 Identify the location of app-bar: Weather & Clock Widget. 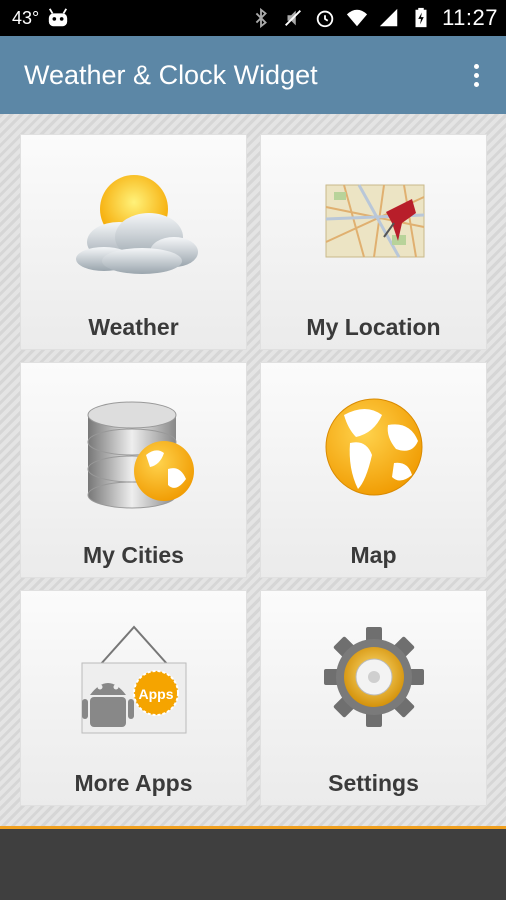
(253, 75).